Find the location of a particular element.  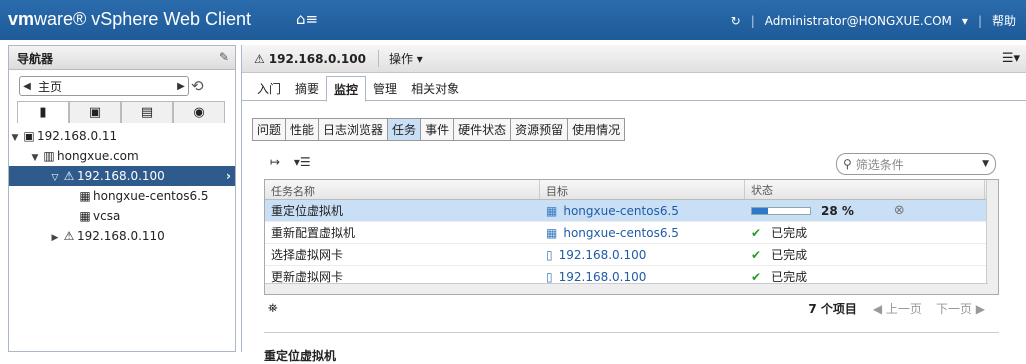

table-row: 选择虚拟网卡 ▯ 192.168.0.100 ✔ 已完成 is located at coordinates (631, 255).